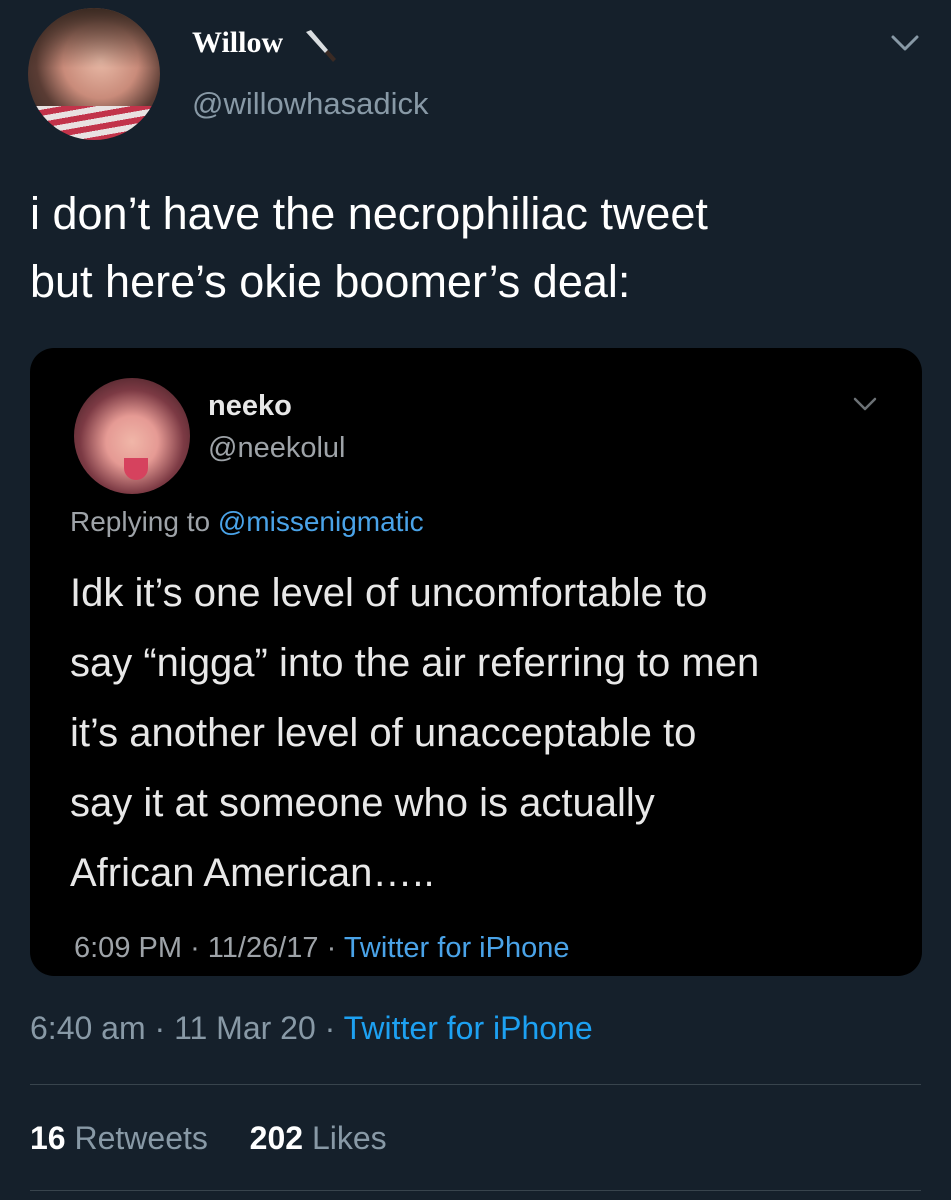 This screenshot has height=1200, width=951. Describe the element at coordinates (310, 104) in the screenshot. I see `author-handle: @willowhasadick` at that location.